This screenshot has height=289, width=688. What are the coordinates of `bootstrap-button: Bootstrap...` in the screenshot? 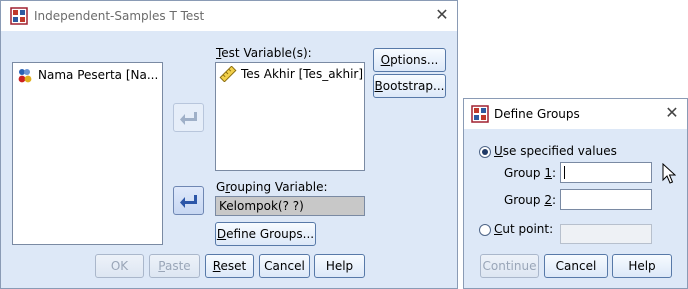 It's located at (409, 86).